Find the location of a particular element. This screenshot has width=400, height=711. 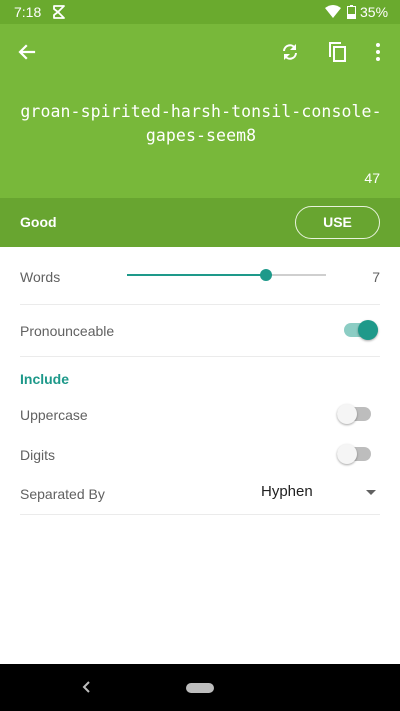

separator-dropdown: Hyphen is located at coordinates (320, 492).